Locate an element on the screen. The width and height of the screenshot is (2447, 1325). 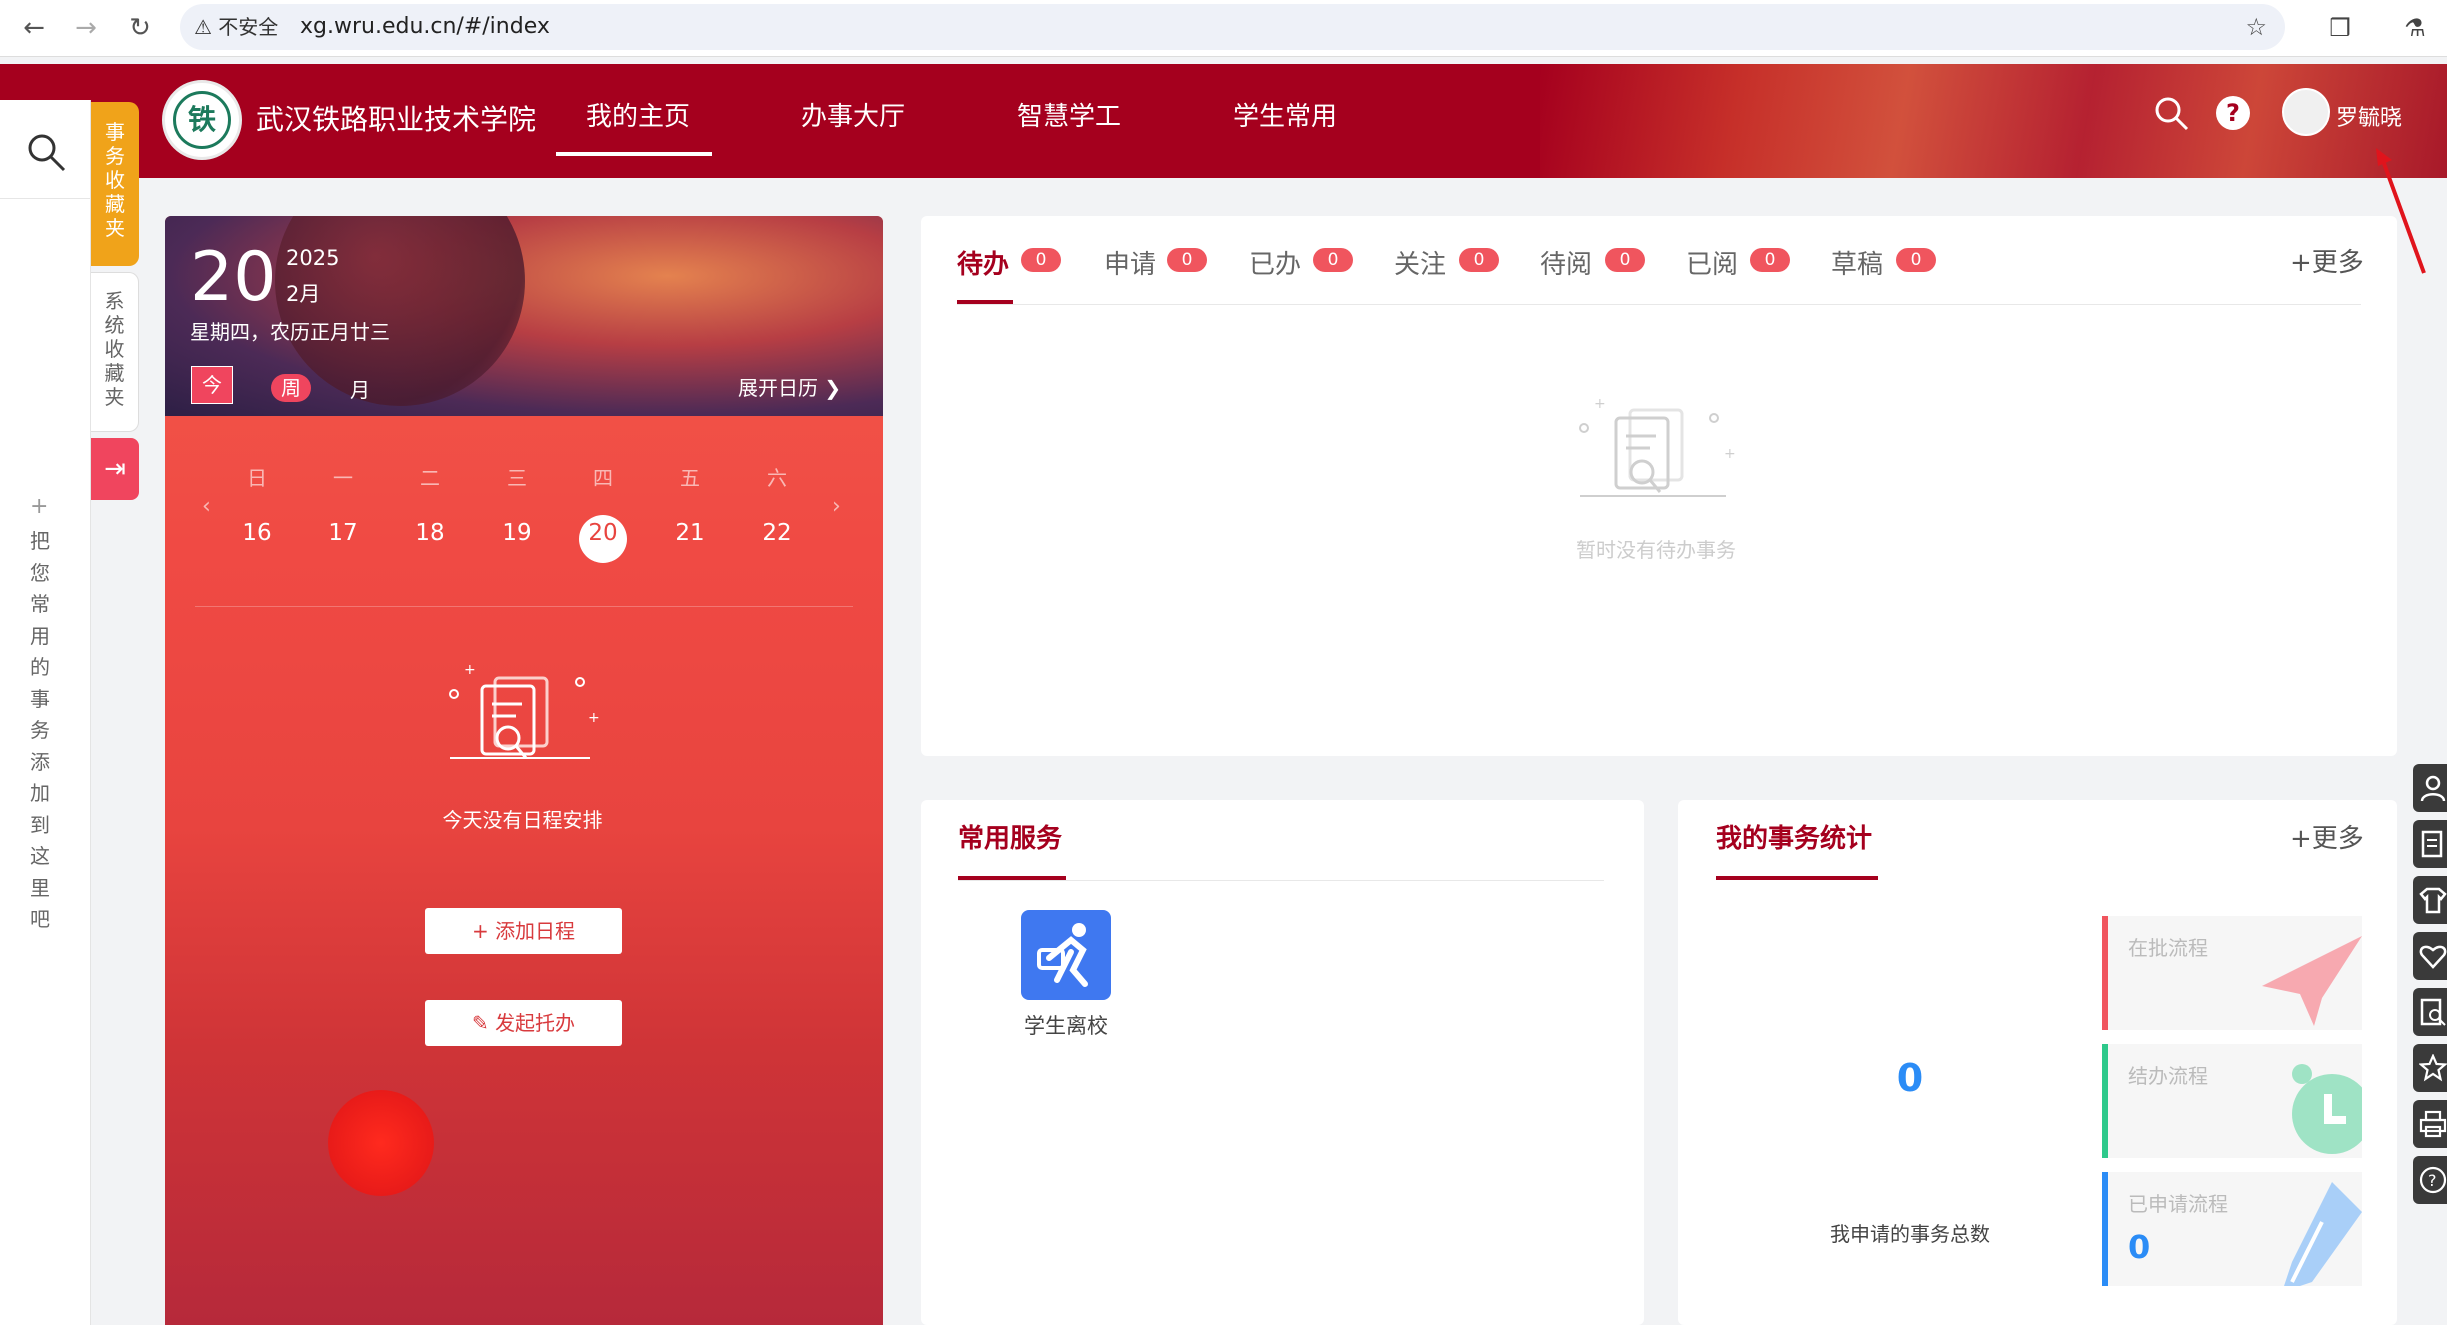
printer-icon is located at coordinates (2430, 1124).